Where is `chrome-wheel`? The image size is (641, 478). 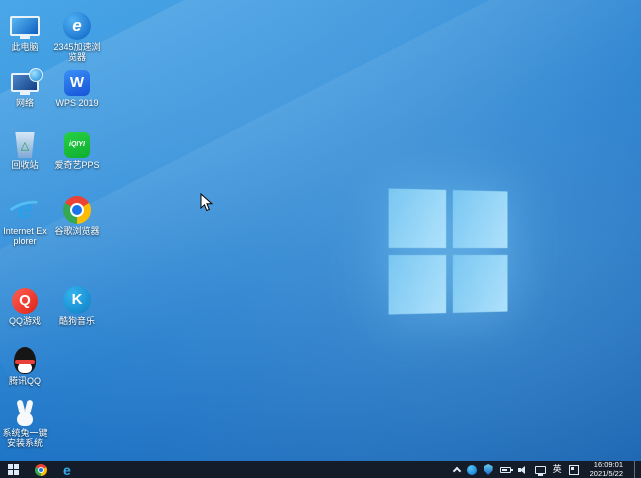
chrome-wheel is located at coordinates (77, 210).